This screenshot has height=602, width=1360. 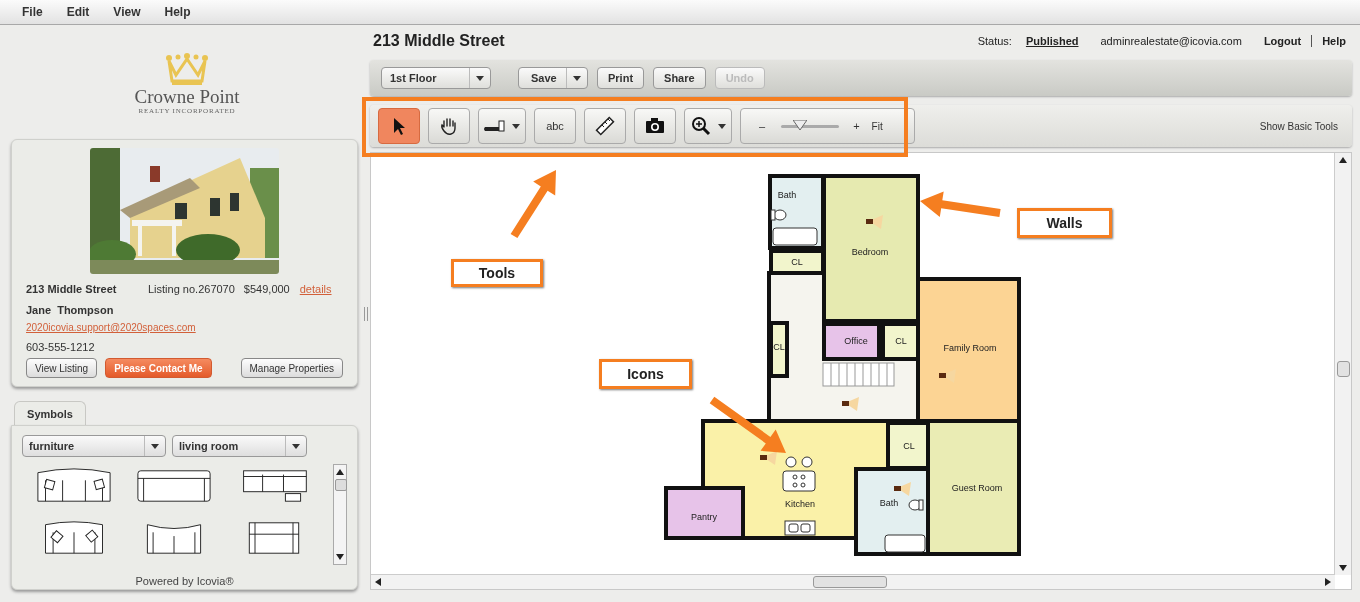 What do you see at coordinates (553, 78) in the screenshot?
I see `save-button: Save` at bounding box center [553, 78].